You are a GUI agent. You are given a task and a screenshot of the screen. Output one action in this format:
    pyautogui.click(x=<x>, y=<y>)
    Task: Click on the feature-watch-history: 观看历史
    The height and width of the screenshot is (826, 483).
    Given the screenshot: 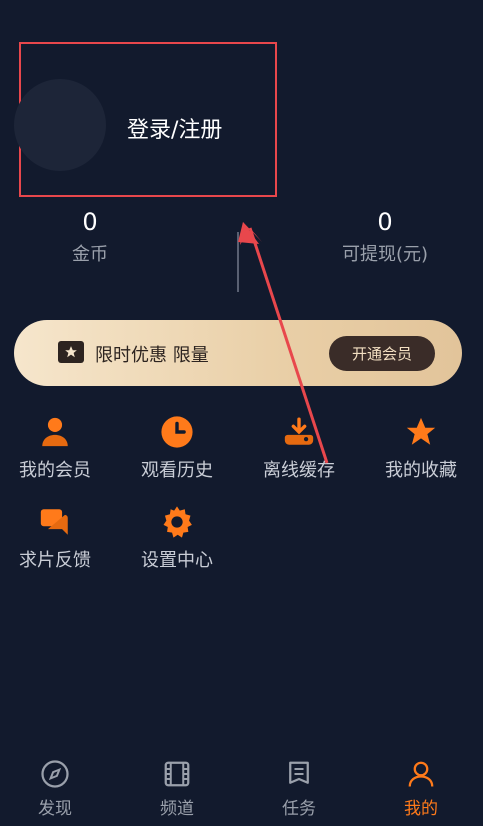 What is the action you would take?
    pyautogui.click(x=177, y=447)
    